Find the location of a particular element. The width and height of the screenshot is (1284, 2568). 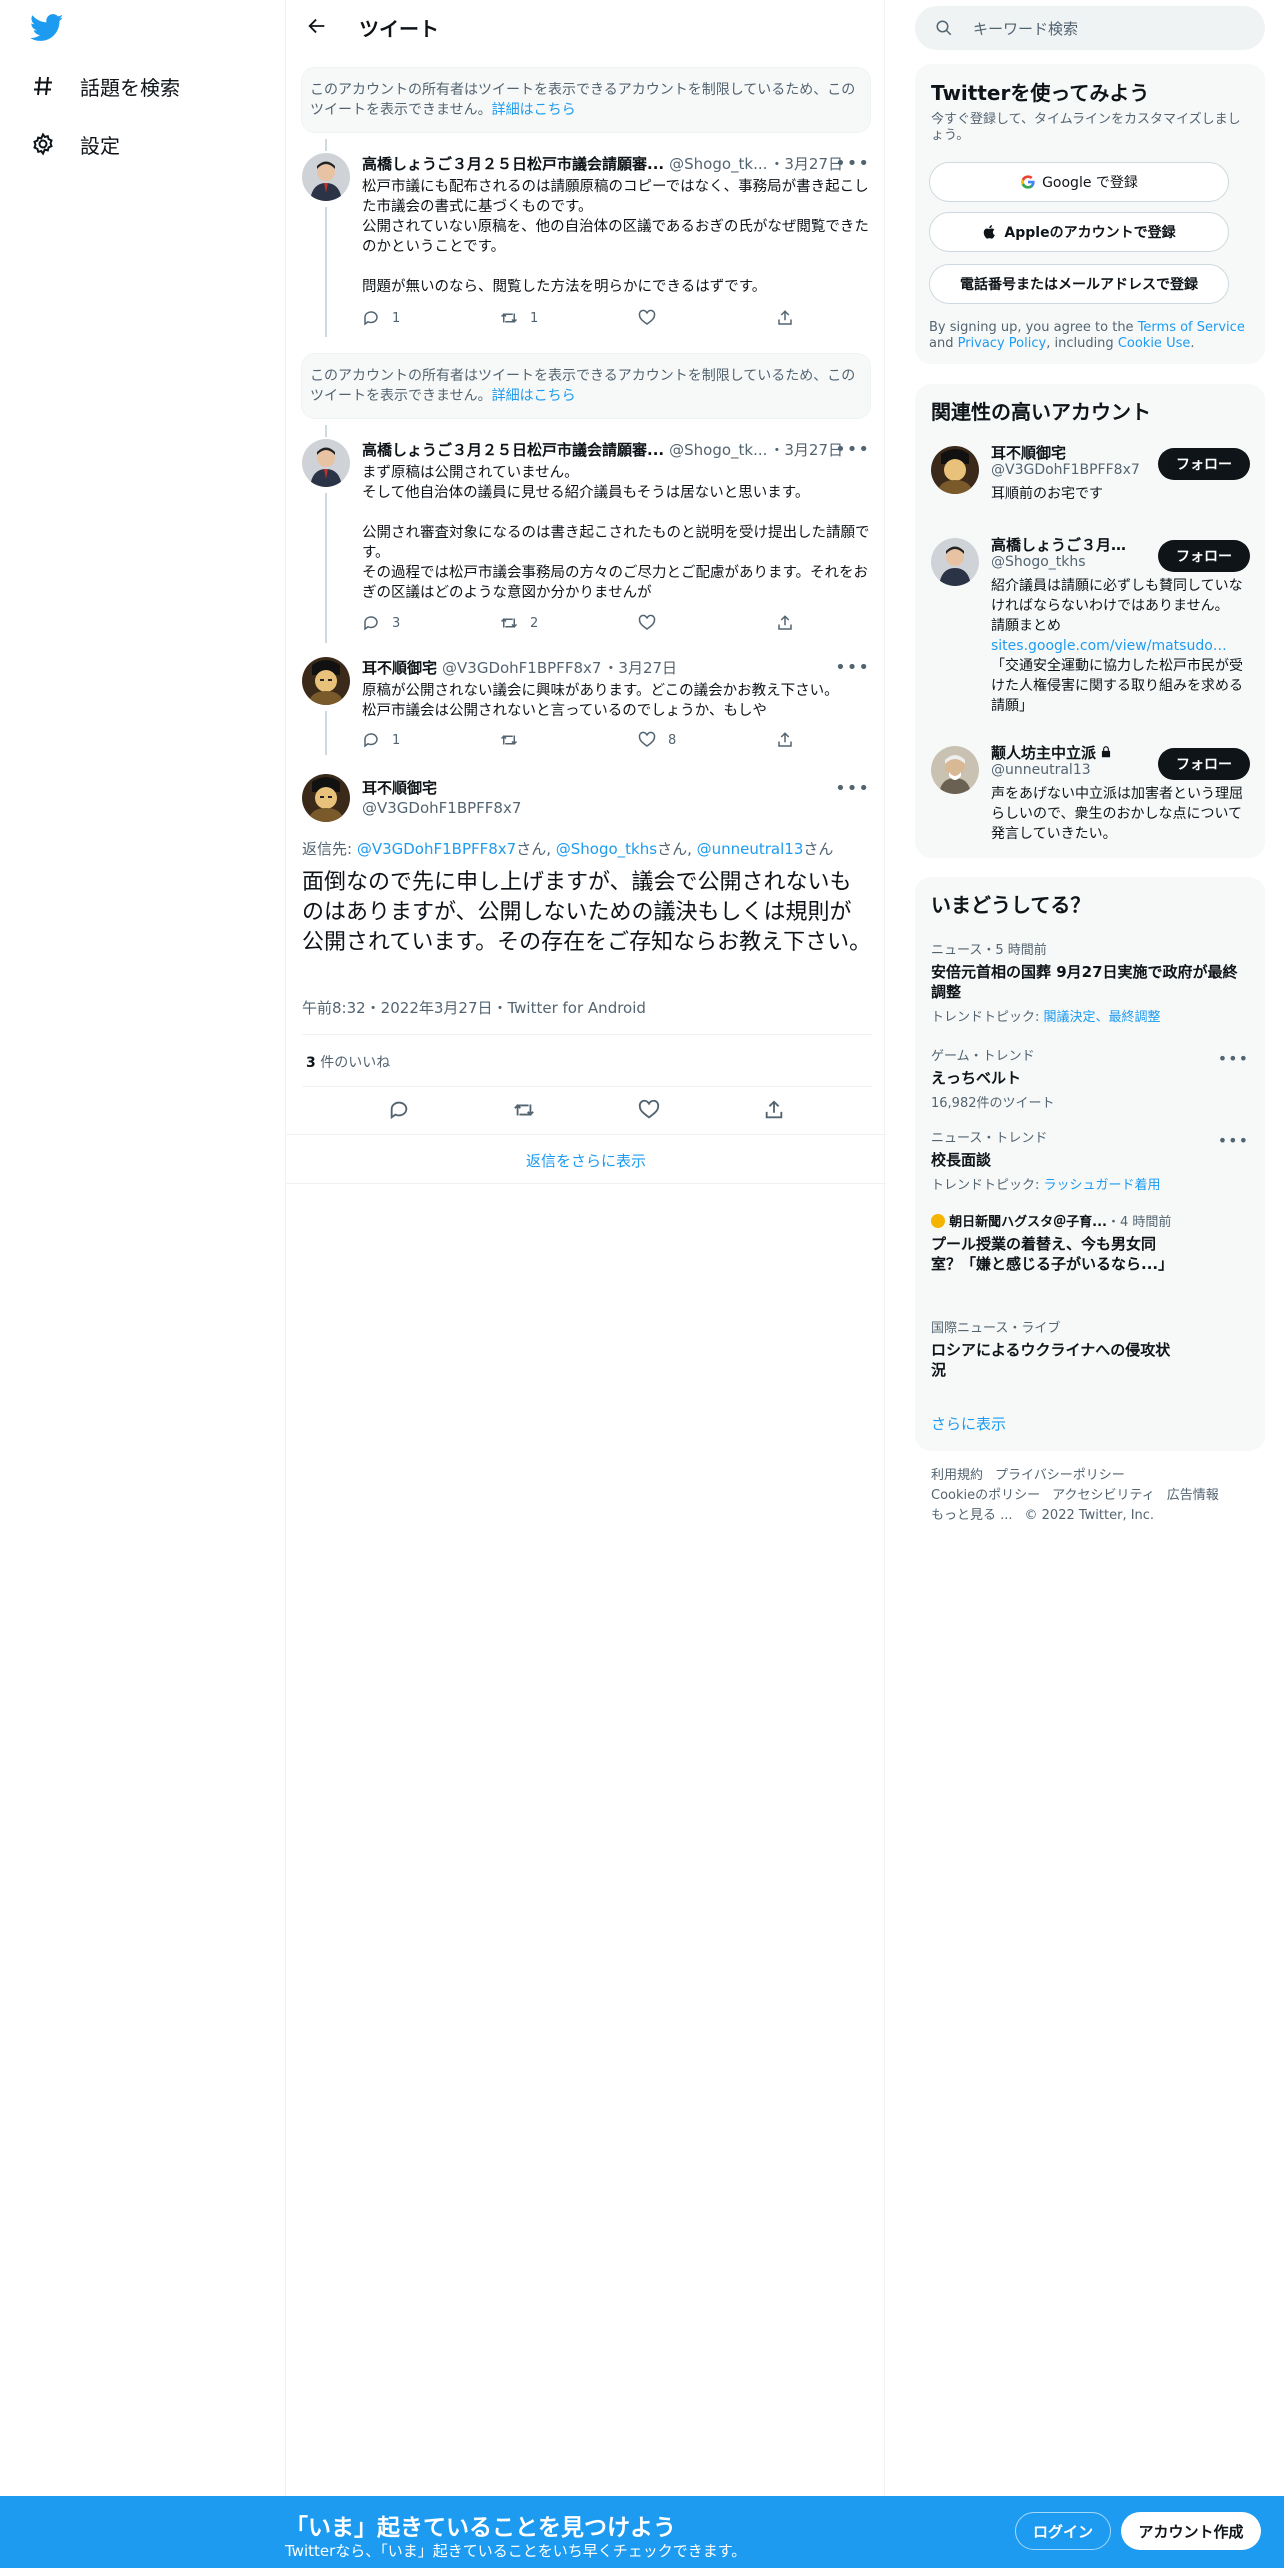

account-handle: @V3GDohF1BPFF8x7 is located at coordinates (1065, 470).